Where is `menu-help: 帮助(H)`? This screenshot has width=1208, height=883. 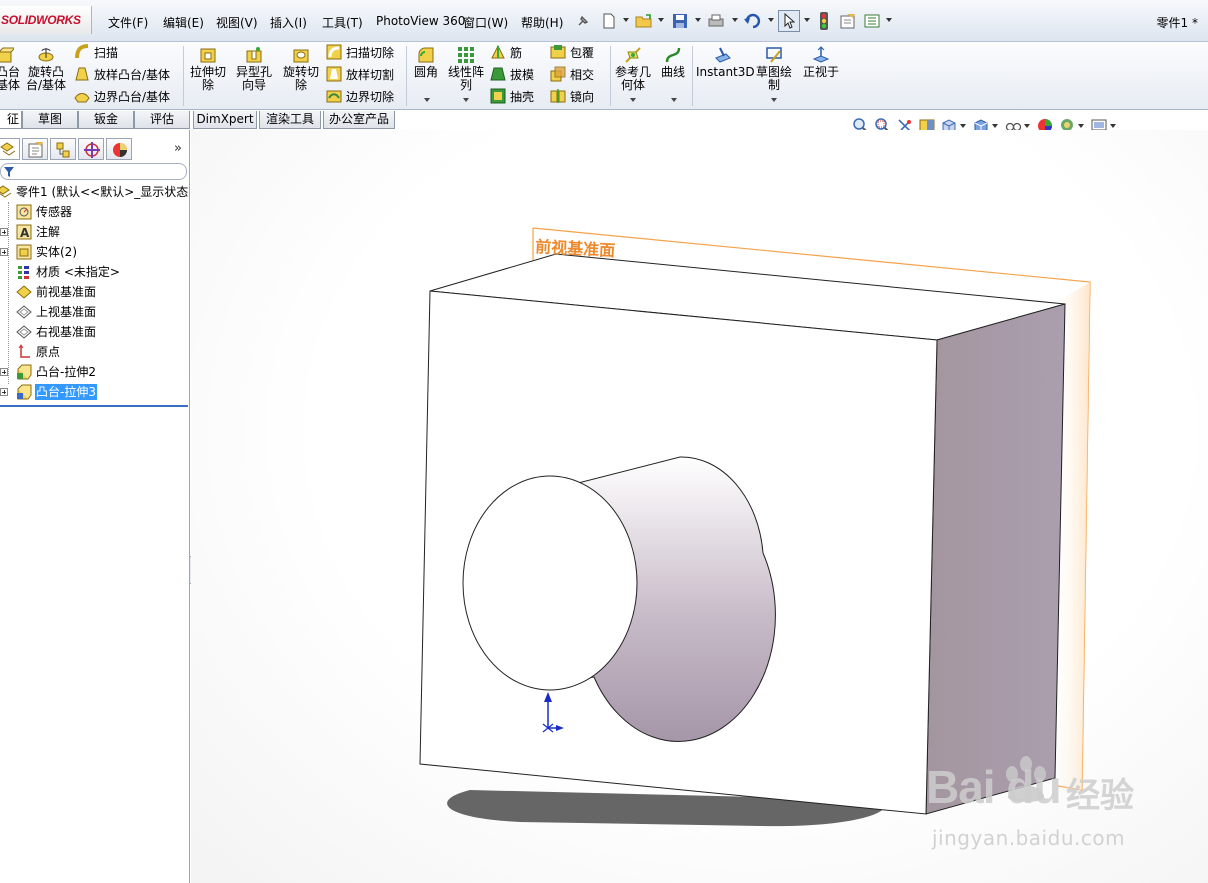 menu-help: 帮助(H) is located at coordinates (542, 22).